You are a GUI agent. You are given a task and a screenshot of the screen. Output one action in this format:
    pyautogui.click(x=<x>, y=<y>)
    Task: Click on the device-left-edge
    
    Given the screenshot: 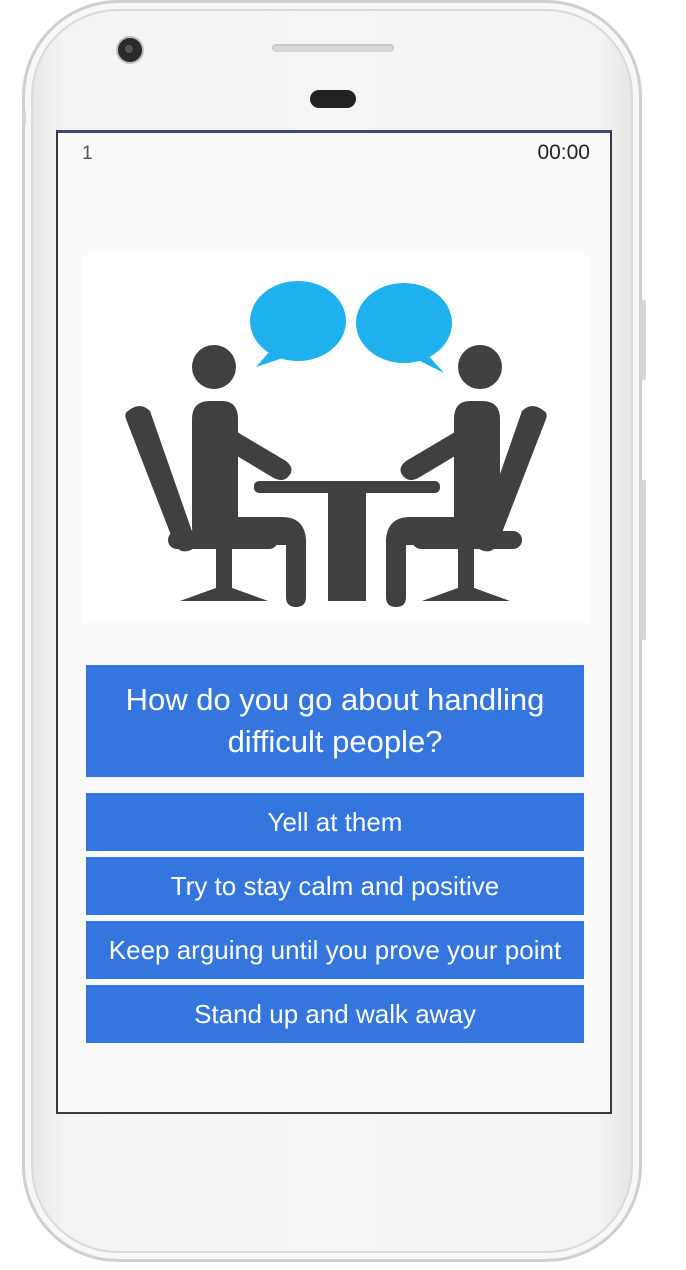 What is the action you would take?
    pyautogui.click(x=24, y=117)
    